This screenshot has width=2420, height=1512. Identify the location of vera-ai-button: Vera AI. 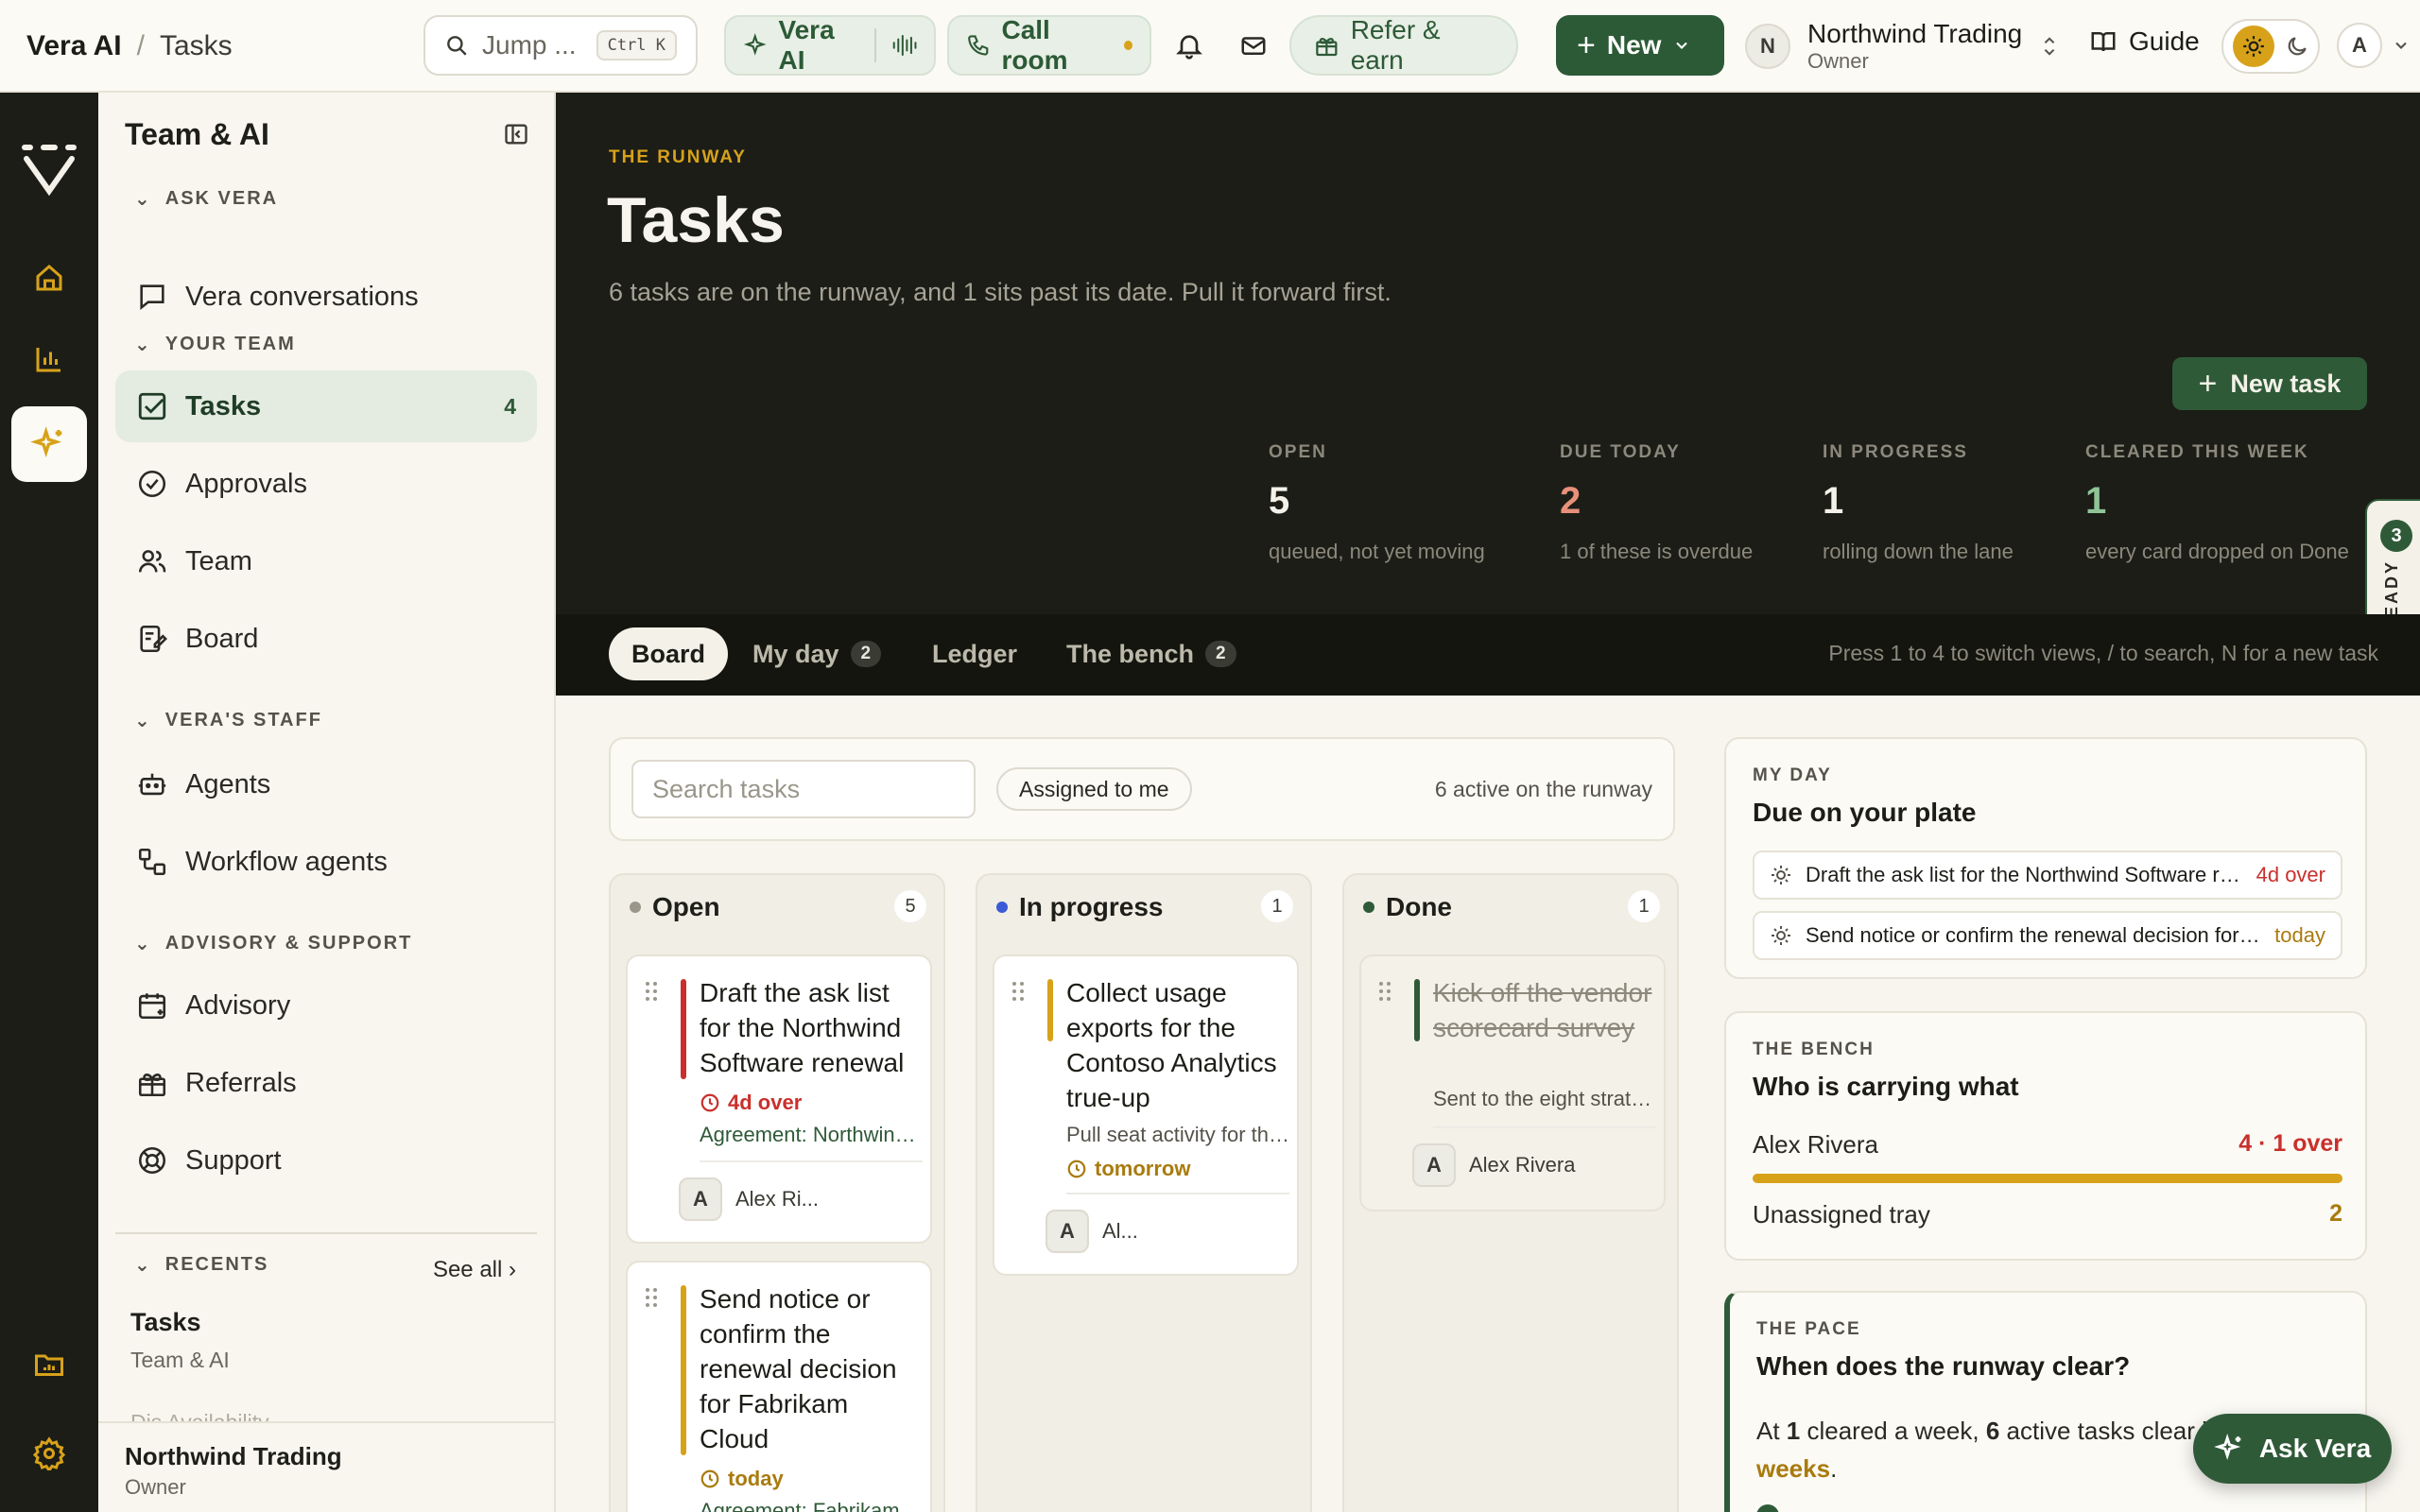
(830, 45).